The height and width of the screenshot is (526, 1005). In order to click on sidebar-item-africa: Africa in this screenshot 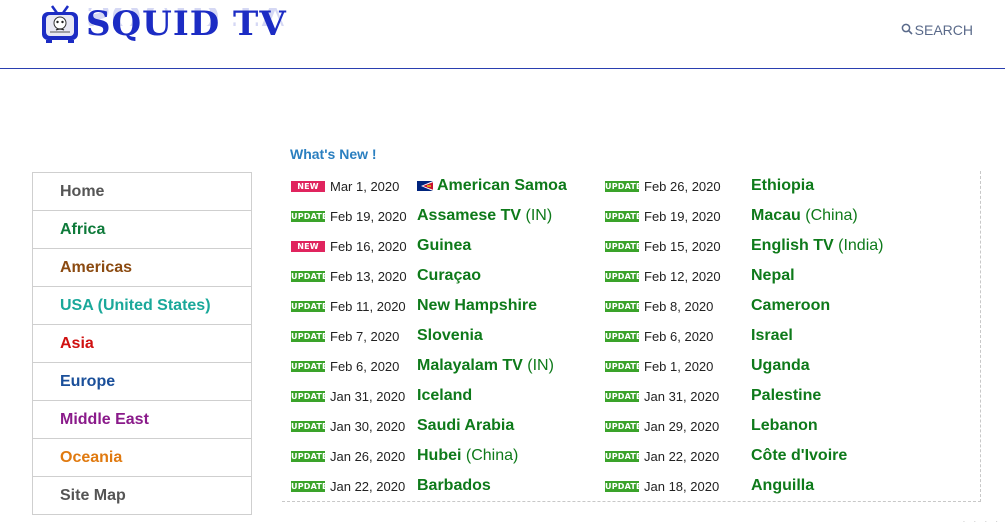, I will do `click(142, 230)`.